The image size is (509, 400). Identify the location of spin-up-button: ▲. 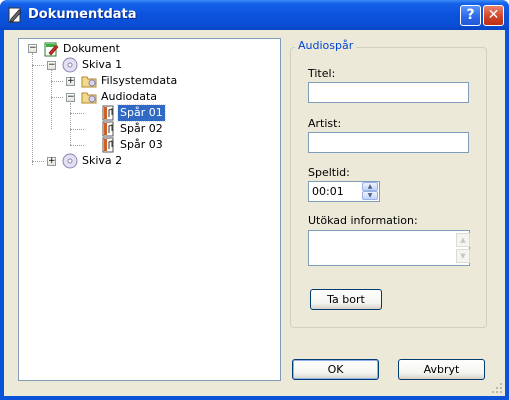
(370, 186).